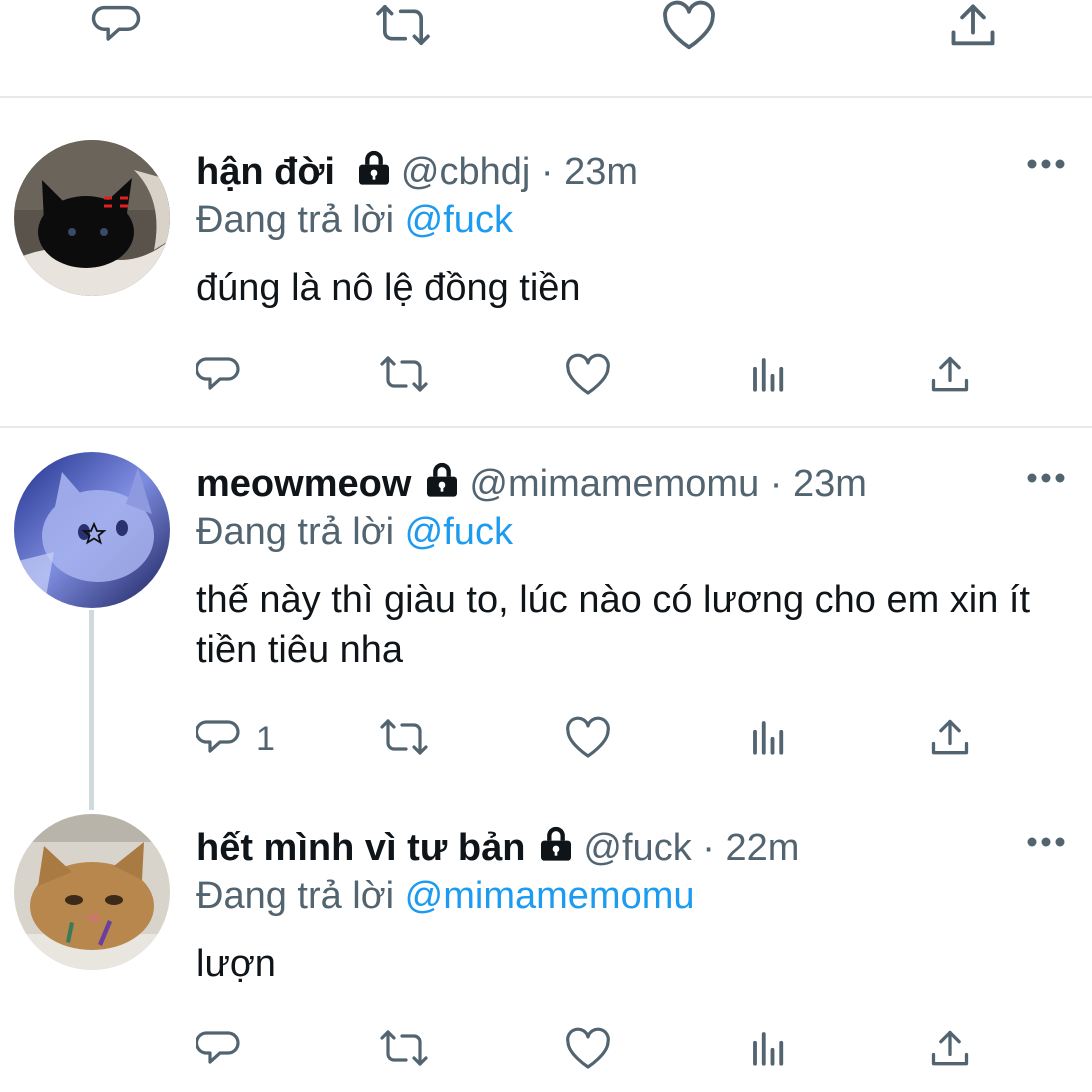  Describe the element at coordinates (762, 848) in the screenshot. I see `timestamp: 22m` at that location.